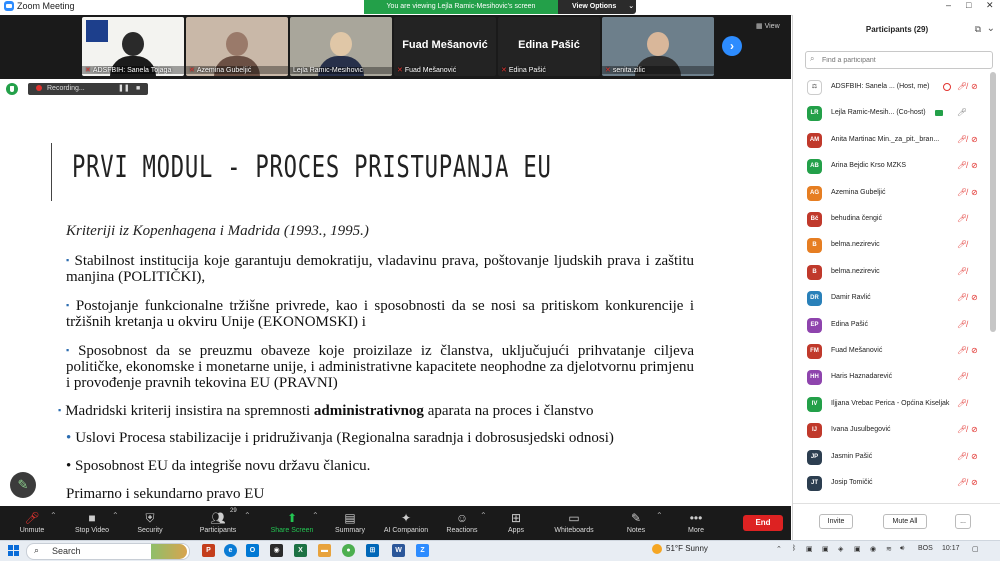 Image resolution: width=1000 pixels, height=561 pixels. Describe the element at coordinates (516, 518) in the screenshot. I see `apps-icon: ⊞` at that location.